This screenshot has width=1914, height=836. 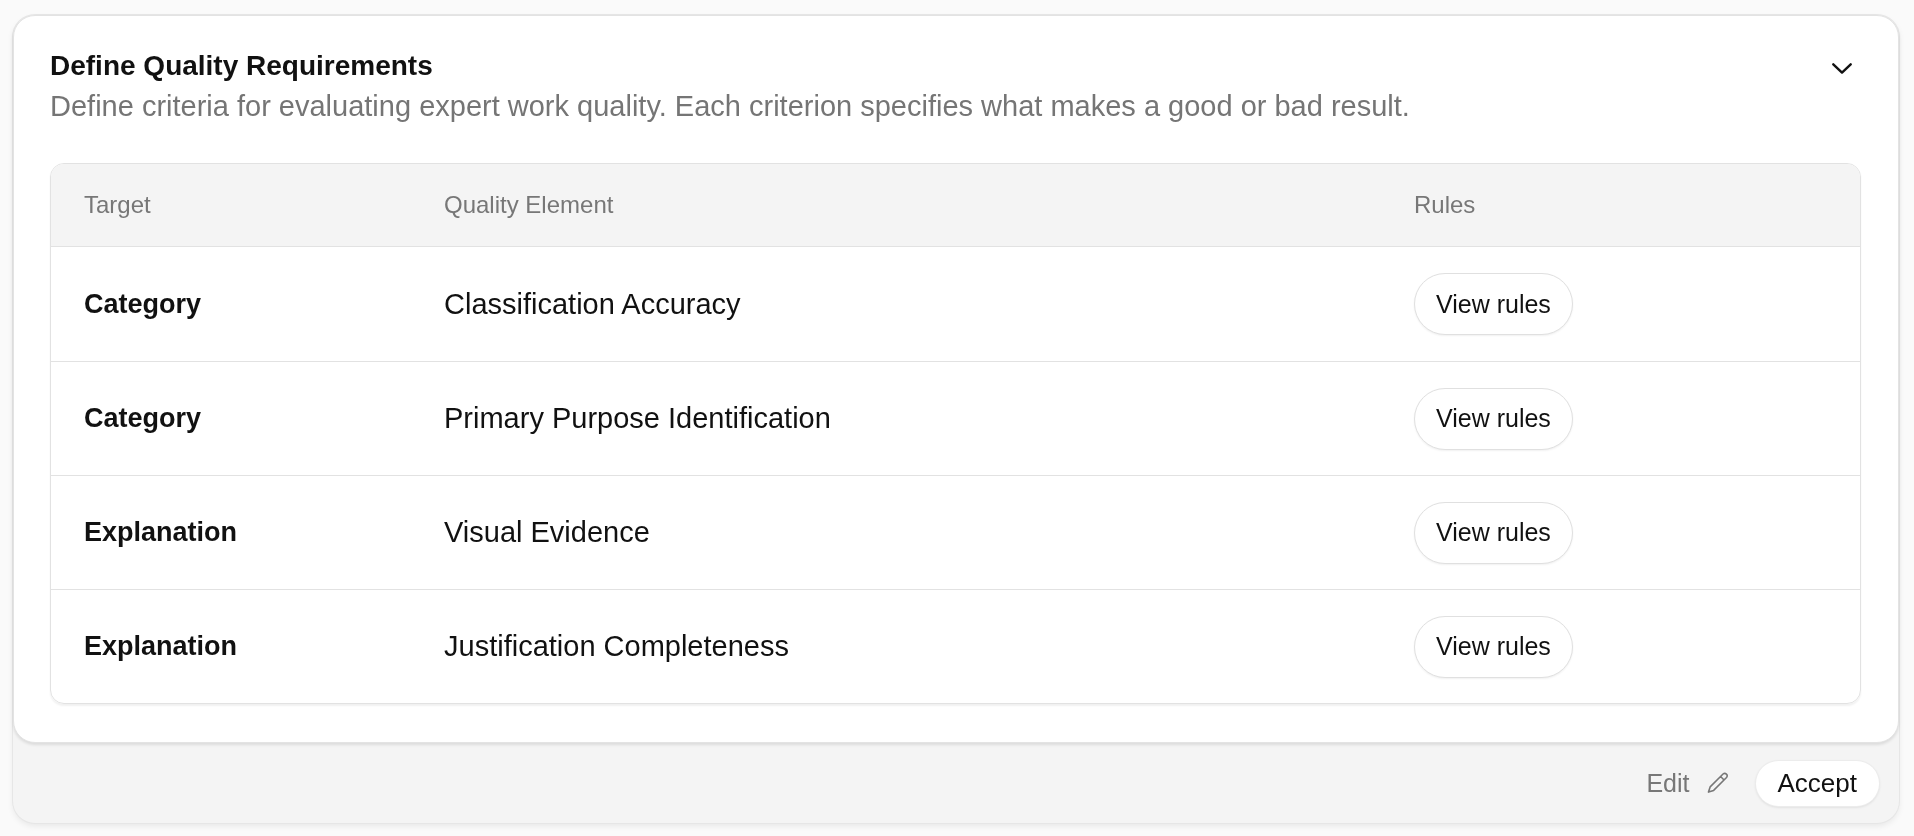 I want to click on table-cell: Classification Accuracy, so click(x=592, y=304).